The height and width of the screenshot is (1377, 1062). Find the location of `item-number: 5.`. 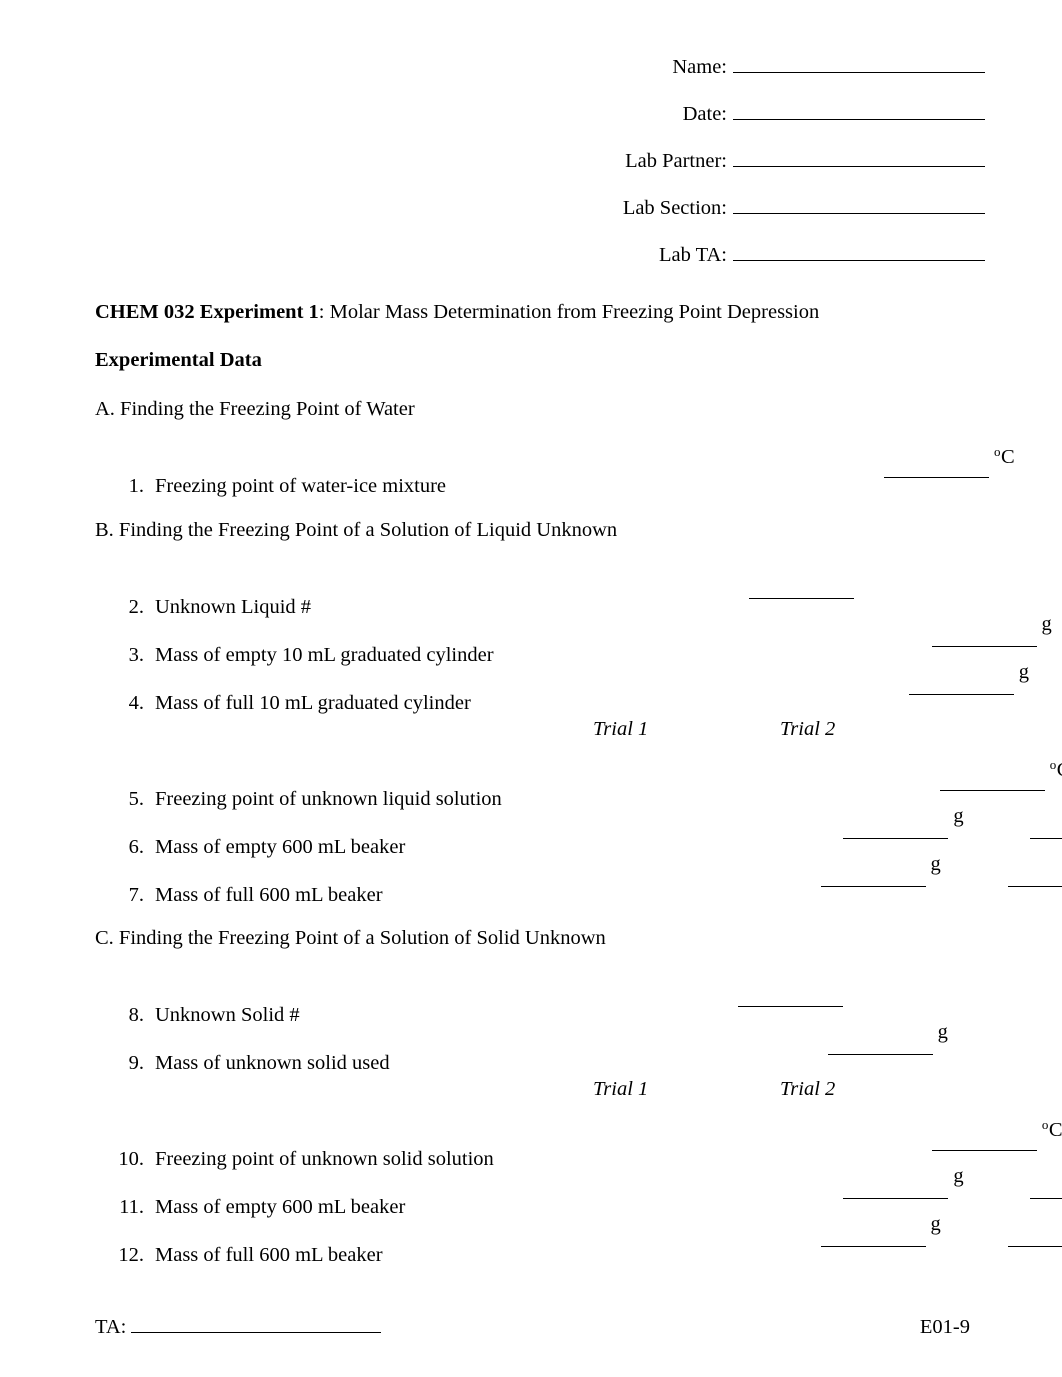

item-number: 5. is located at coordinates (136, 799).